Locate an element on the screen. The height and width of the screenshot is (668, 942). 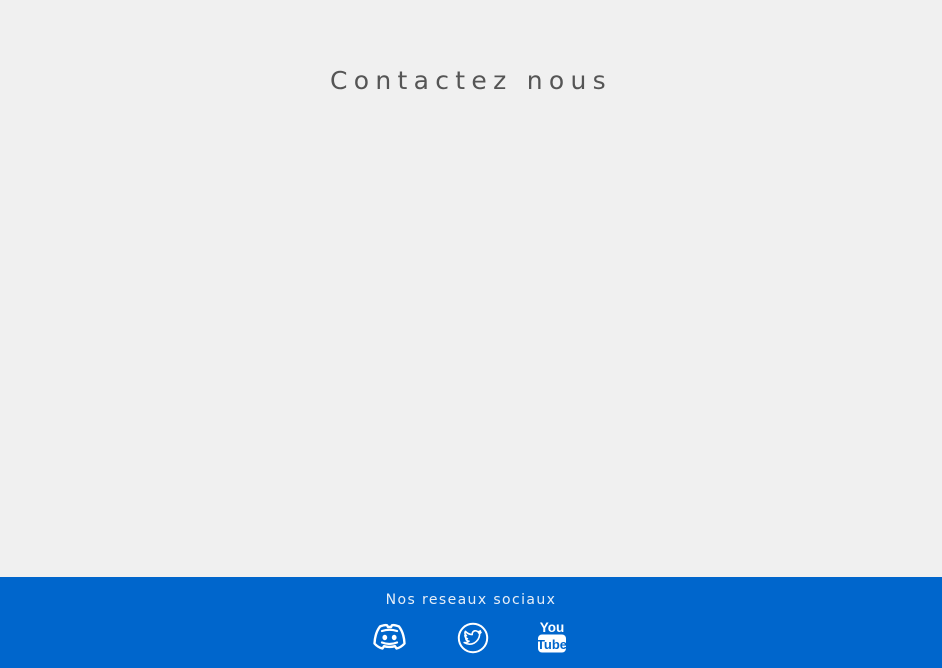
youtube-icon: You Tube is located at coordinates (552, 636).